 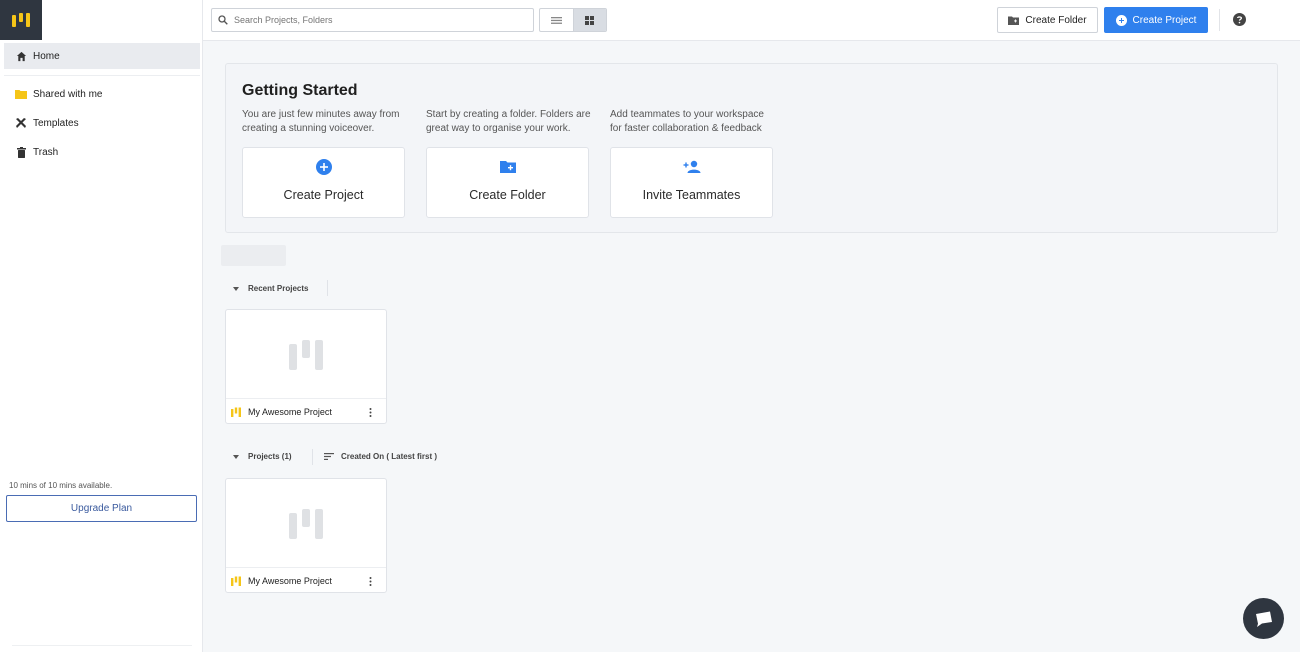 I want to click on view-toggle, so click(x=573, y=20).